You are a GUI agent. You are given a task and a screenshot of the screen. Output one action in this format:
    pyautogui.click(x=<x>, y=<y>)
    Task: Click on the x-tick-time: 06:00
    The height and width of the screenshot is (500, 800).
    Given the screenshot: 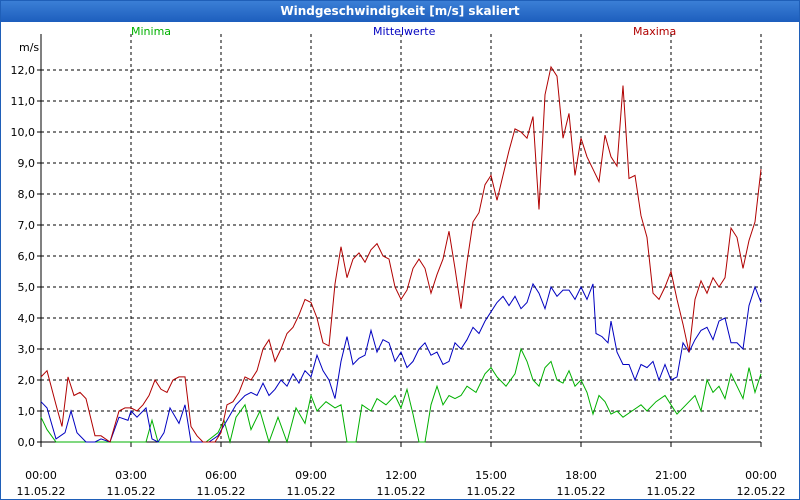 What is the action you would take?
    pyautogui.click(x=221, y=475)
    